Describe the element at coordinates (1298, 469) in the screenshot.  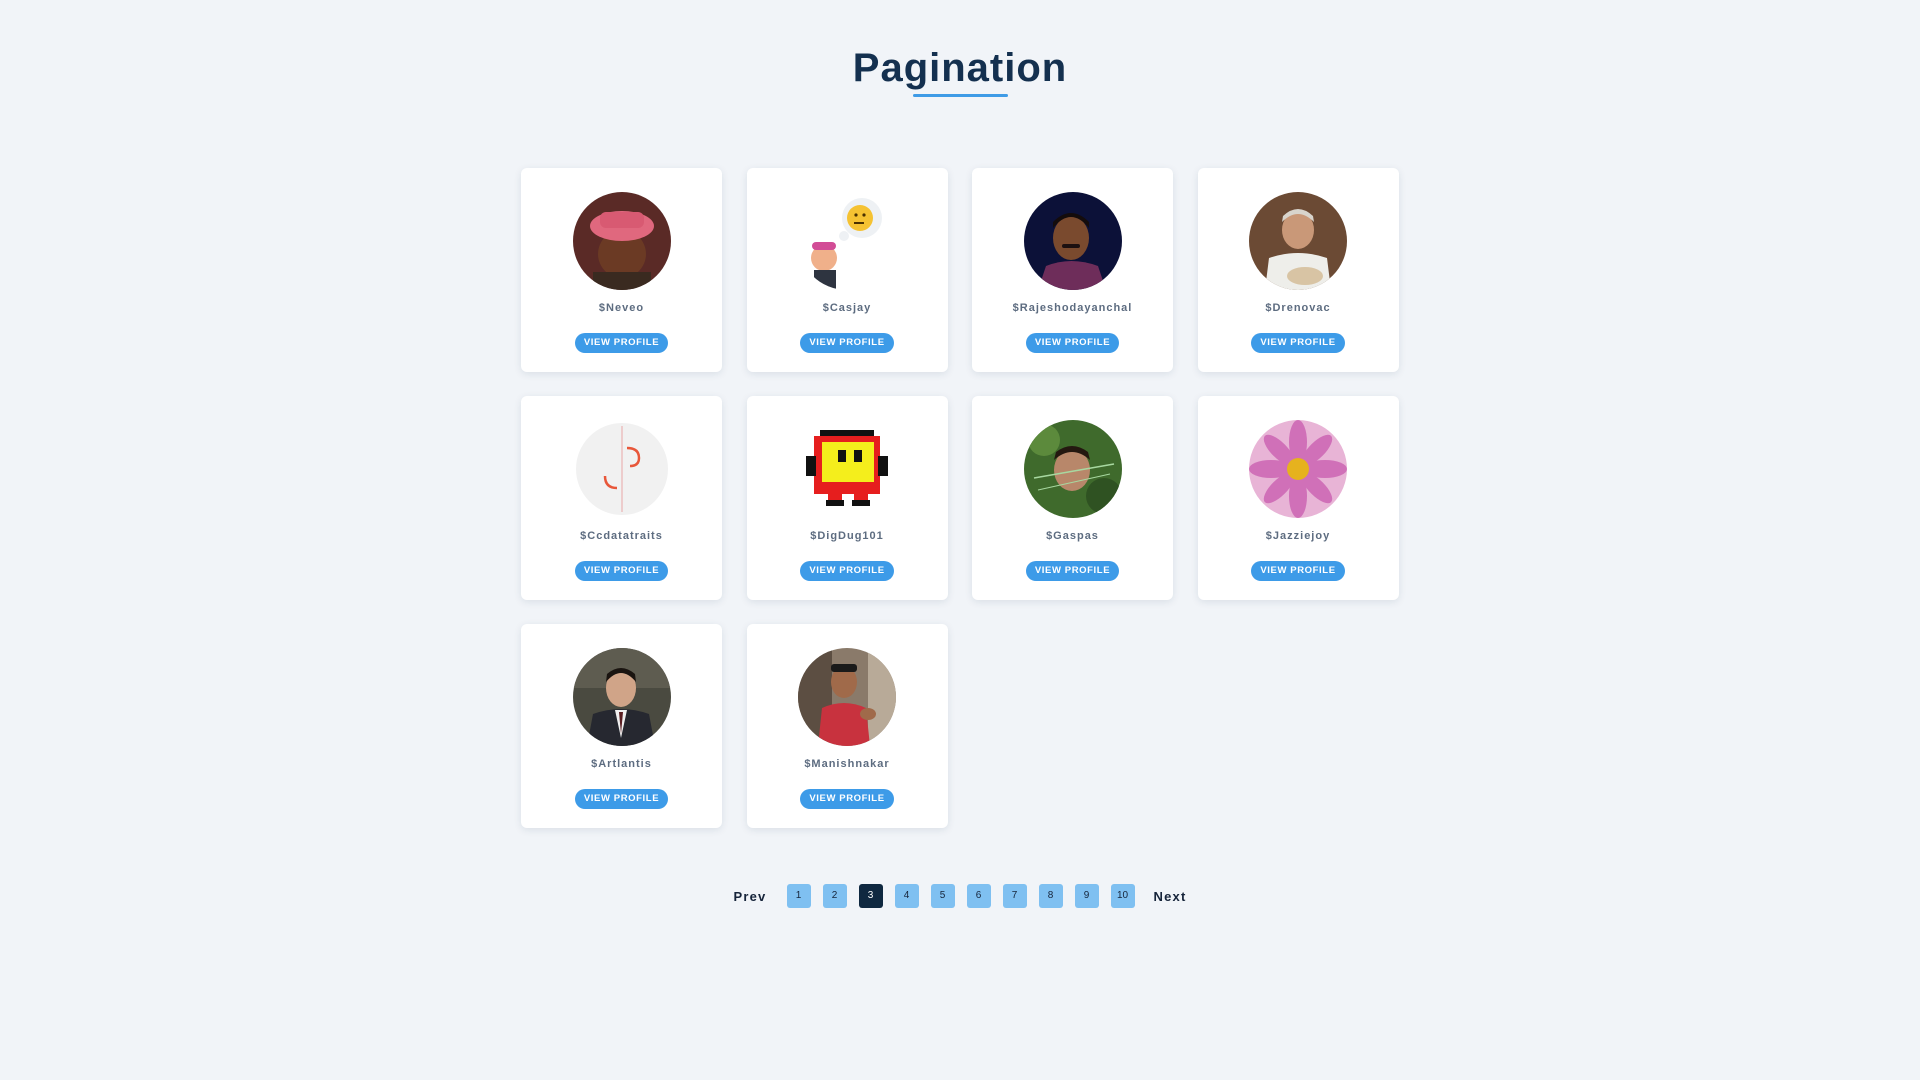
I see `pink-flower-avatar` at that location.